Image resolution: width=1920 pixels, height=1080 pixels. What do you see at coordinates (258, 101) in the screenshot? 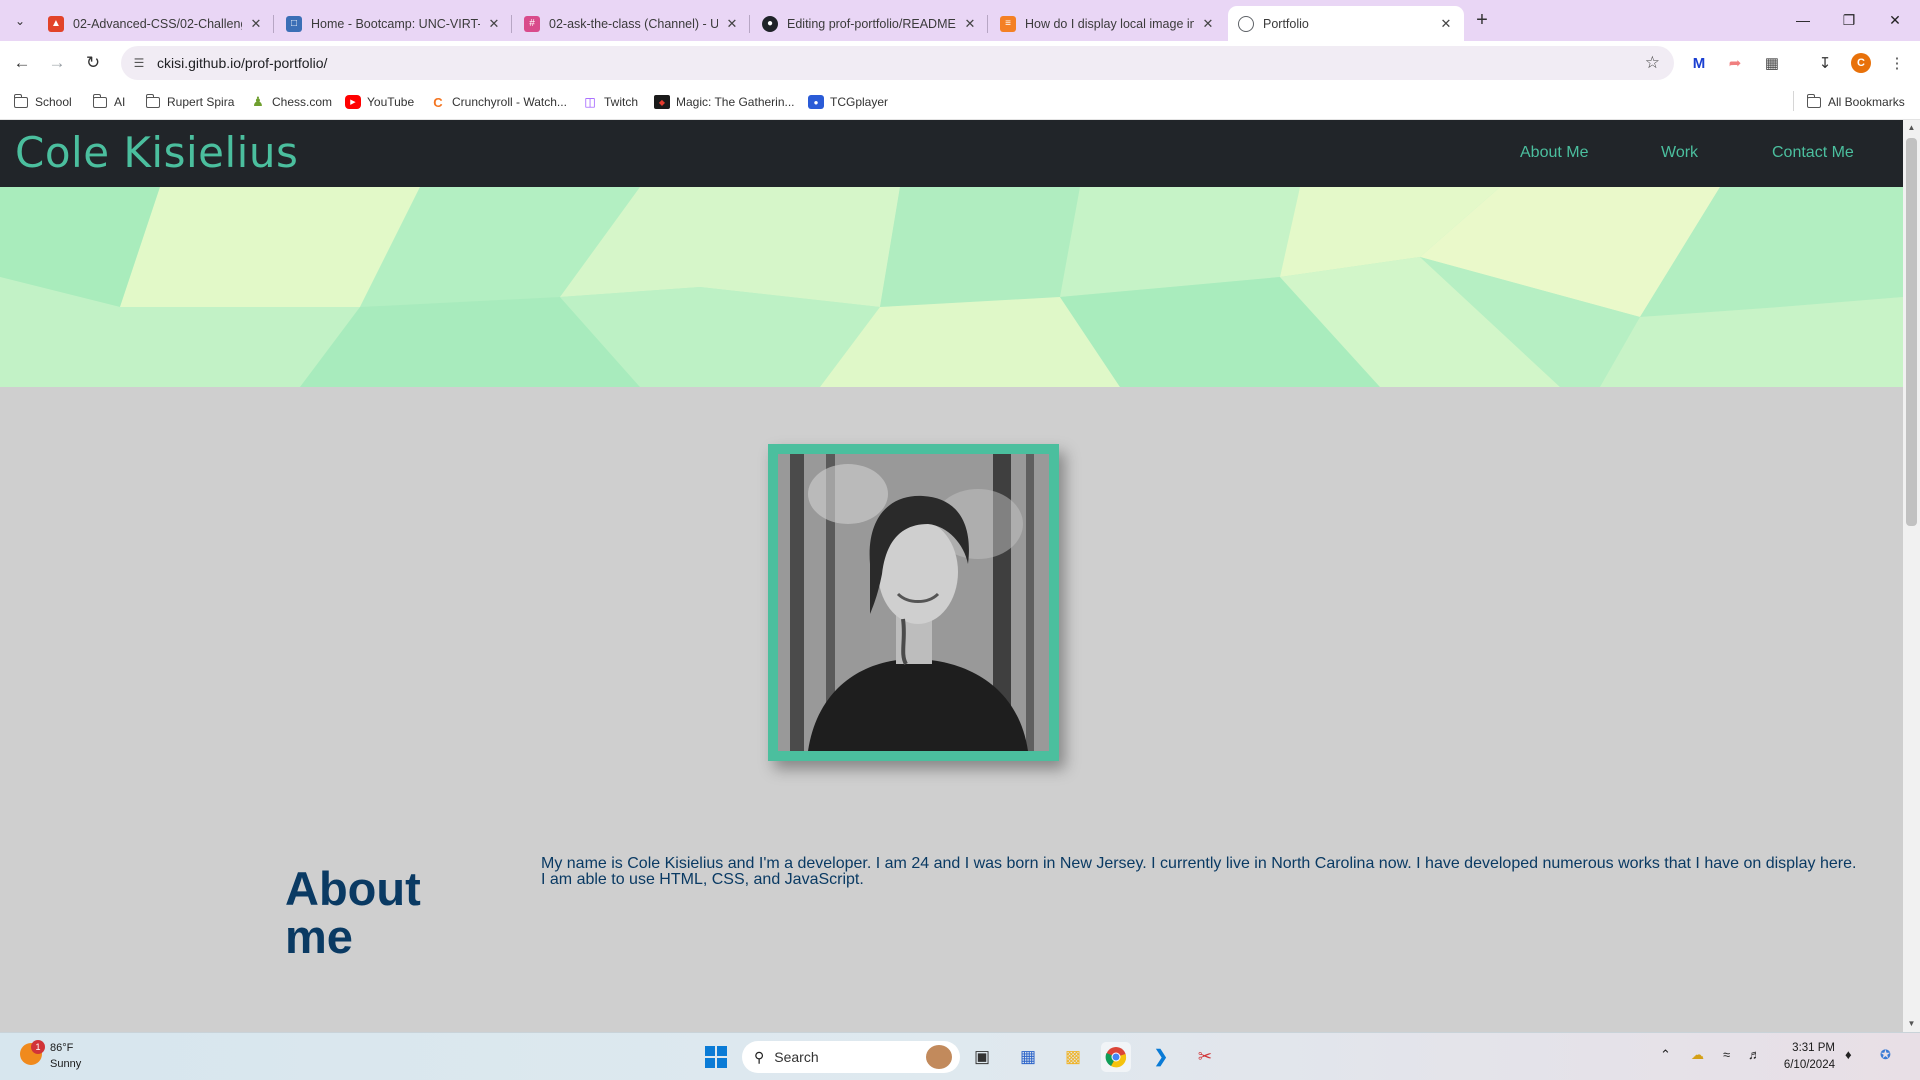
I see `chess-icon: ♟` at bounding box center [258, 101].